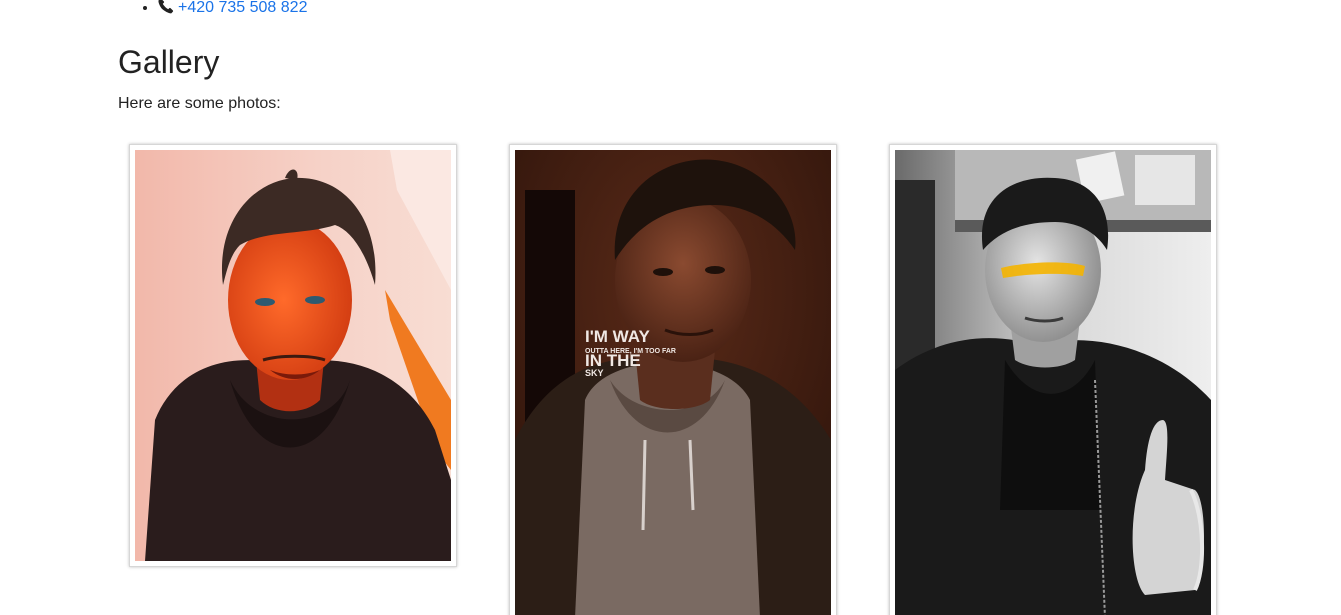 Image resolution: width=1341 pixels, height=615 pixels. Describe the element at coordinates (594, 373) in the screenshot. I see `overlay-line-4: SKY` at that location.